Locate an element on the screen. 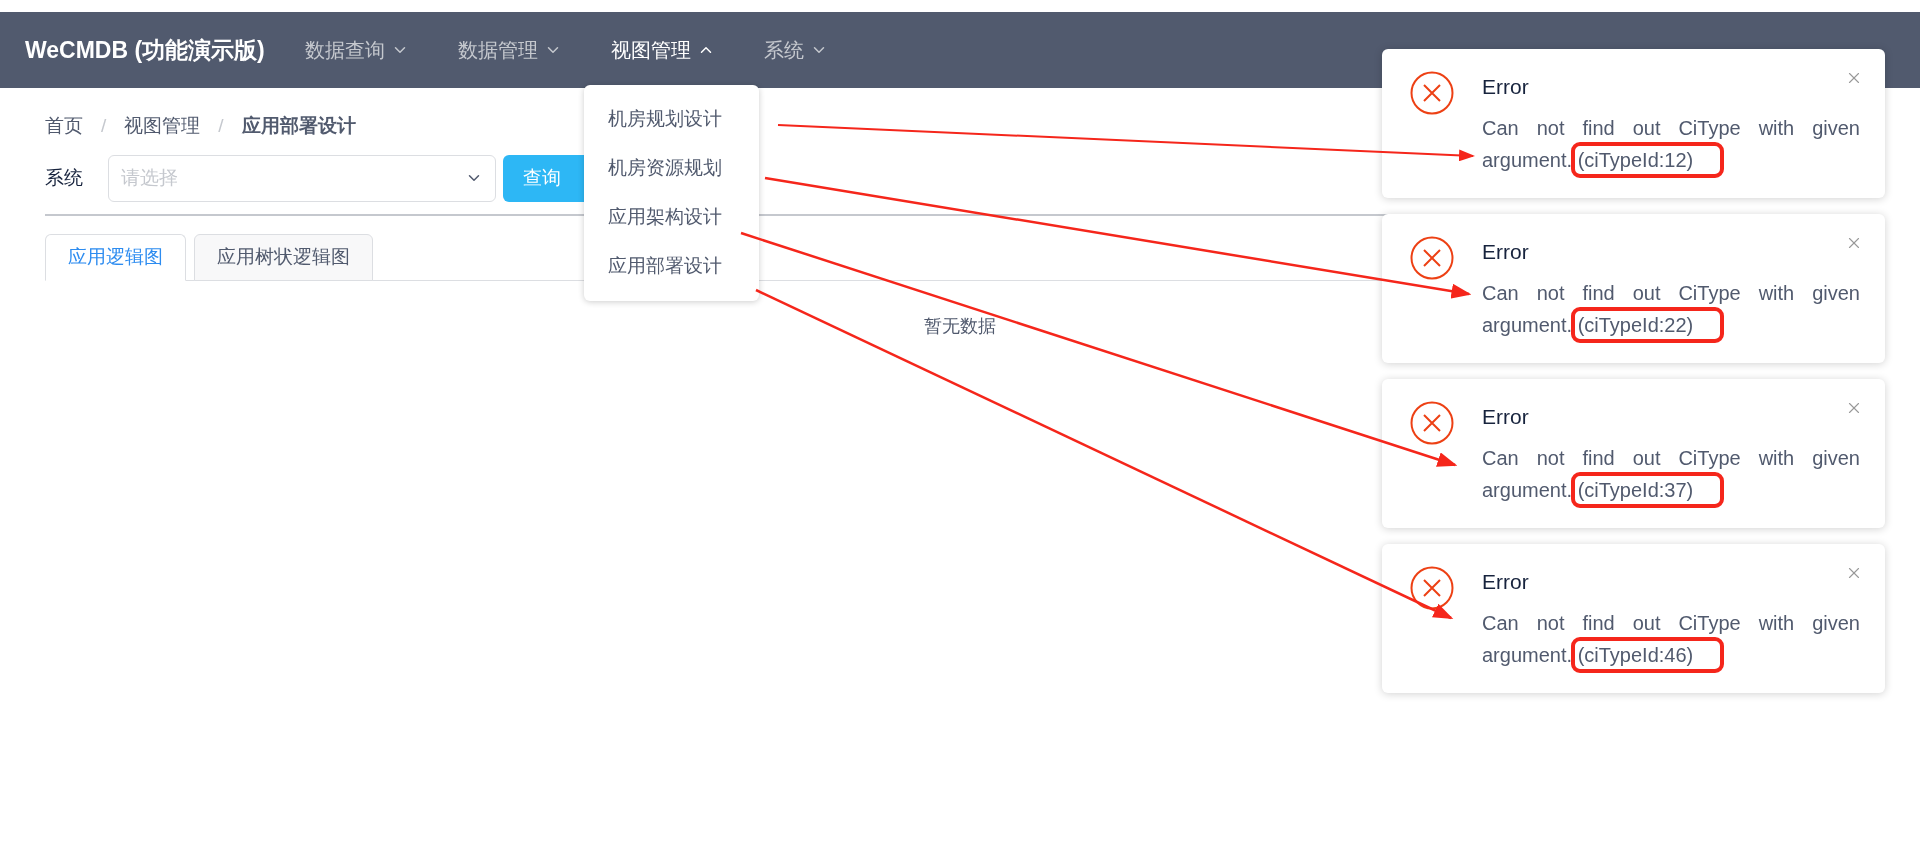 The width and height of the screenshot is (1920, 867). nav-menu-item: 视图管理 is located at coordinates (663, 50).